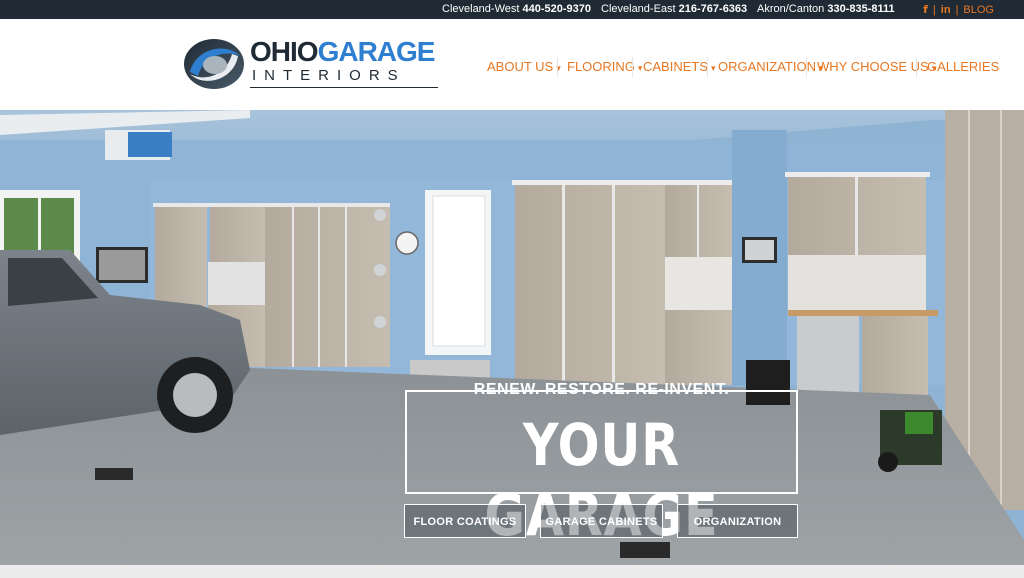 Image resolution: width=1024 pixels, height=578 pixels. Describe the element at coordinates (557, 9) in the screenshot. I see `location-phone: 440-520-9370` at that location.